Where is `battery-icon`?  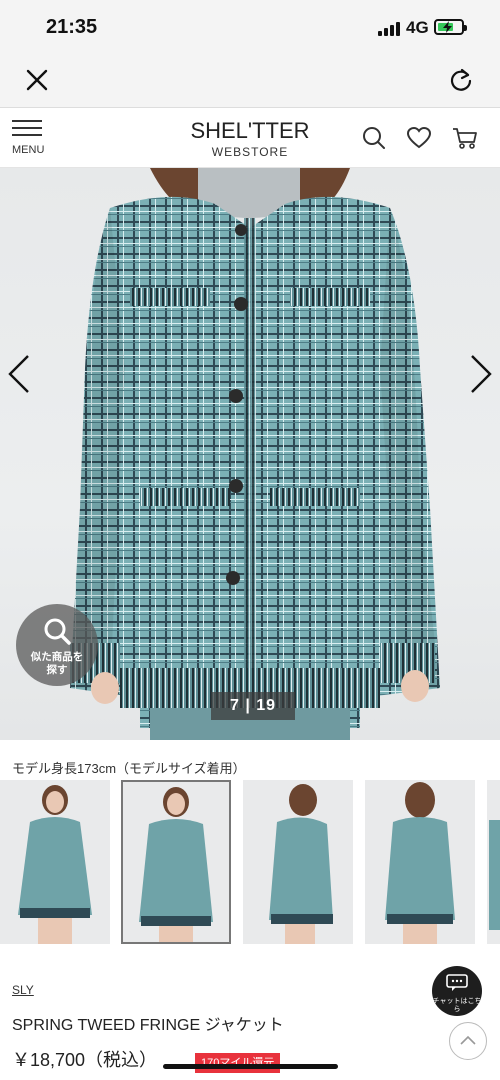 battery-icon is located at coordinates (450, 27).